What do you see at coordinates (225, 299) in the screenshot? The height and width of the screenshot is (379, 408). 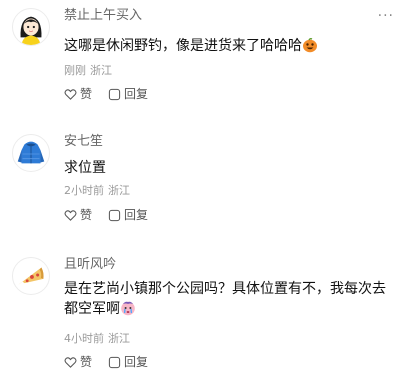 I see `comment-text: 是在艺尚小镇那个公园吗？具体位置有不，我每次去都空军啊` at bounding box center [225, 299].